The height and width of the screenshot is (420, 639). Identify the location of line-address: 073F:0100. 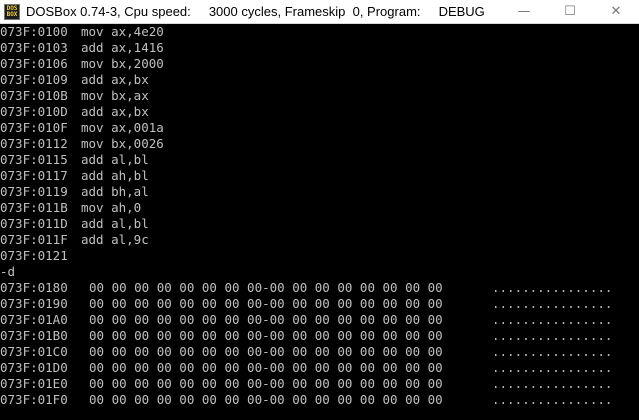
(34, 31).